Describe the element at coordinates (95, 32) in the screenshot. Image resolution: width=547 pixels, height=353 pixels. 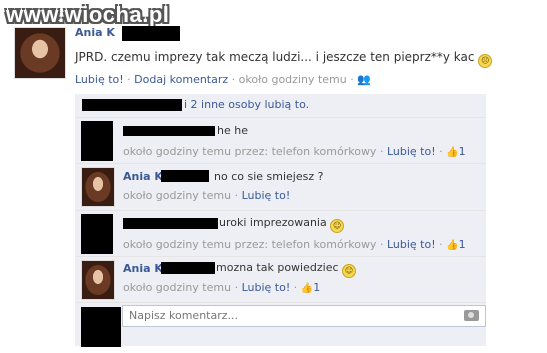
I see `post-author-name: Ania K` at that location.